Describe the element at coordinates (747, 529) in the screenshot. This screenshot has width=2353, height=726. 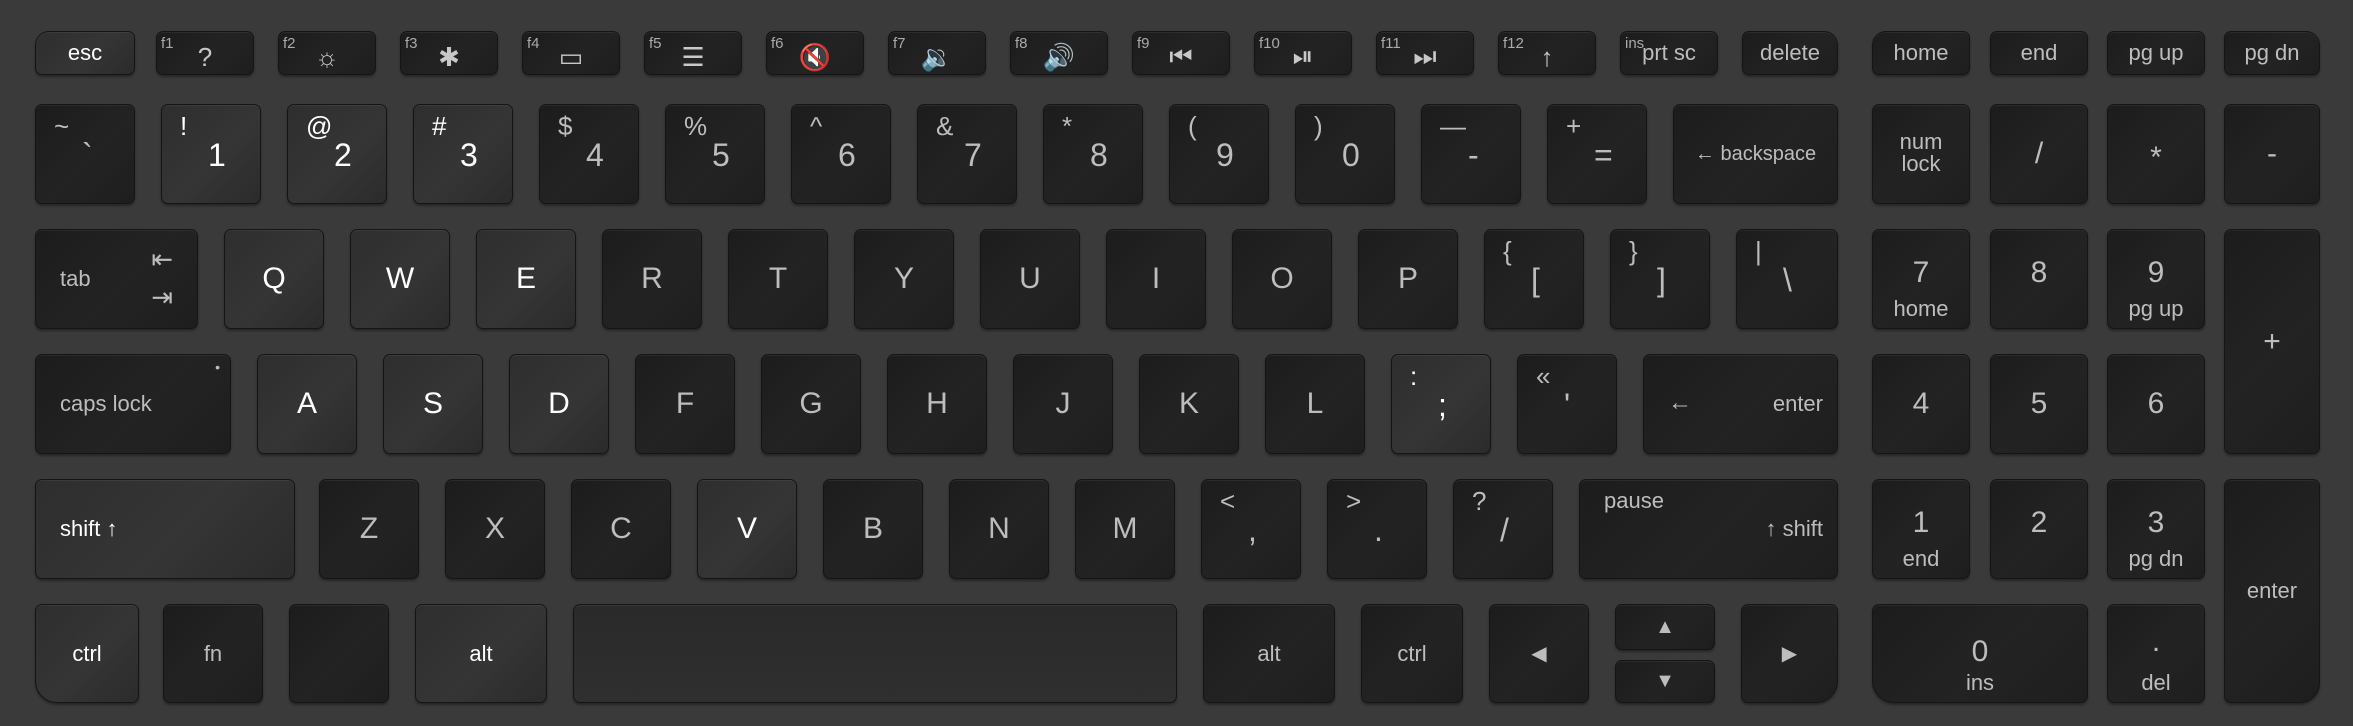
I see `key-v: V` at that location.